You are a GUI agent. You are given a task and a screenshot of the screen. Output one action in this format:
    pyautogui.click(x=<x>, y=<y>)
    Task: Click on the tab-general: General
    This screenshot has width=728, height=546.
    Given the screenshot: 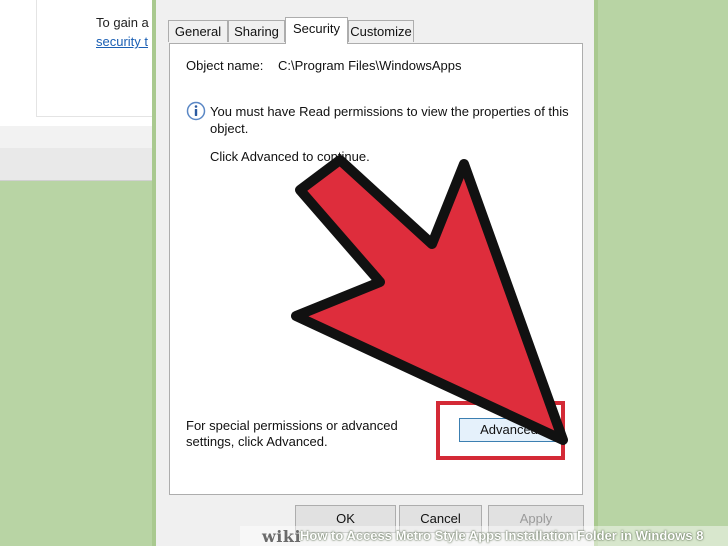 What is the action you would take?
    pyautogui.click(x=198, y=31)
    